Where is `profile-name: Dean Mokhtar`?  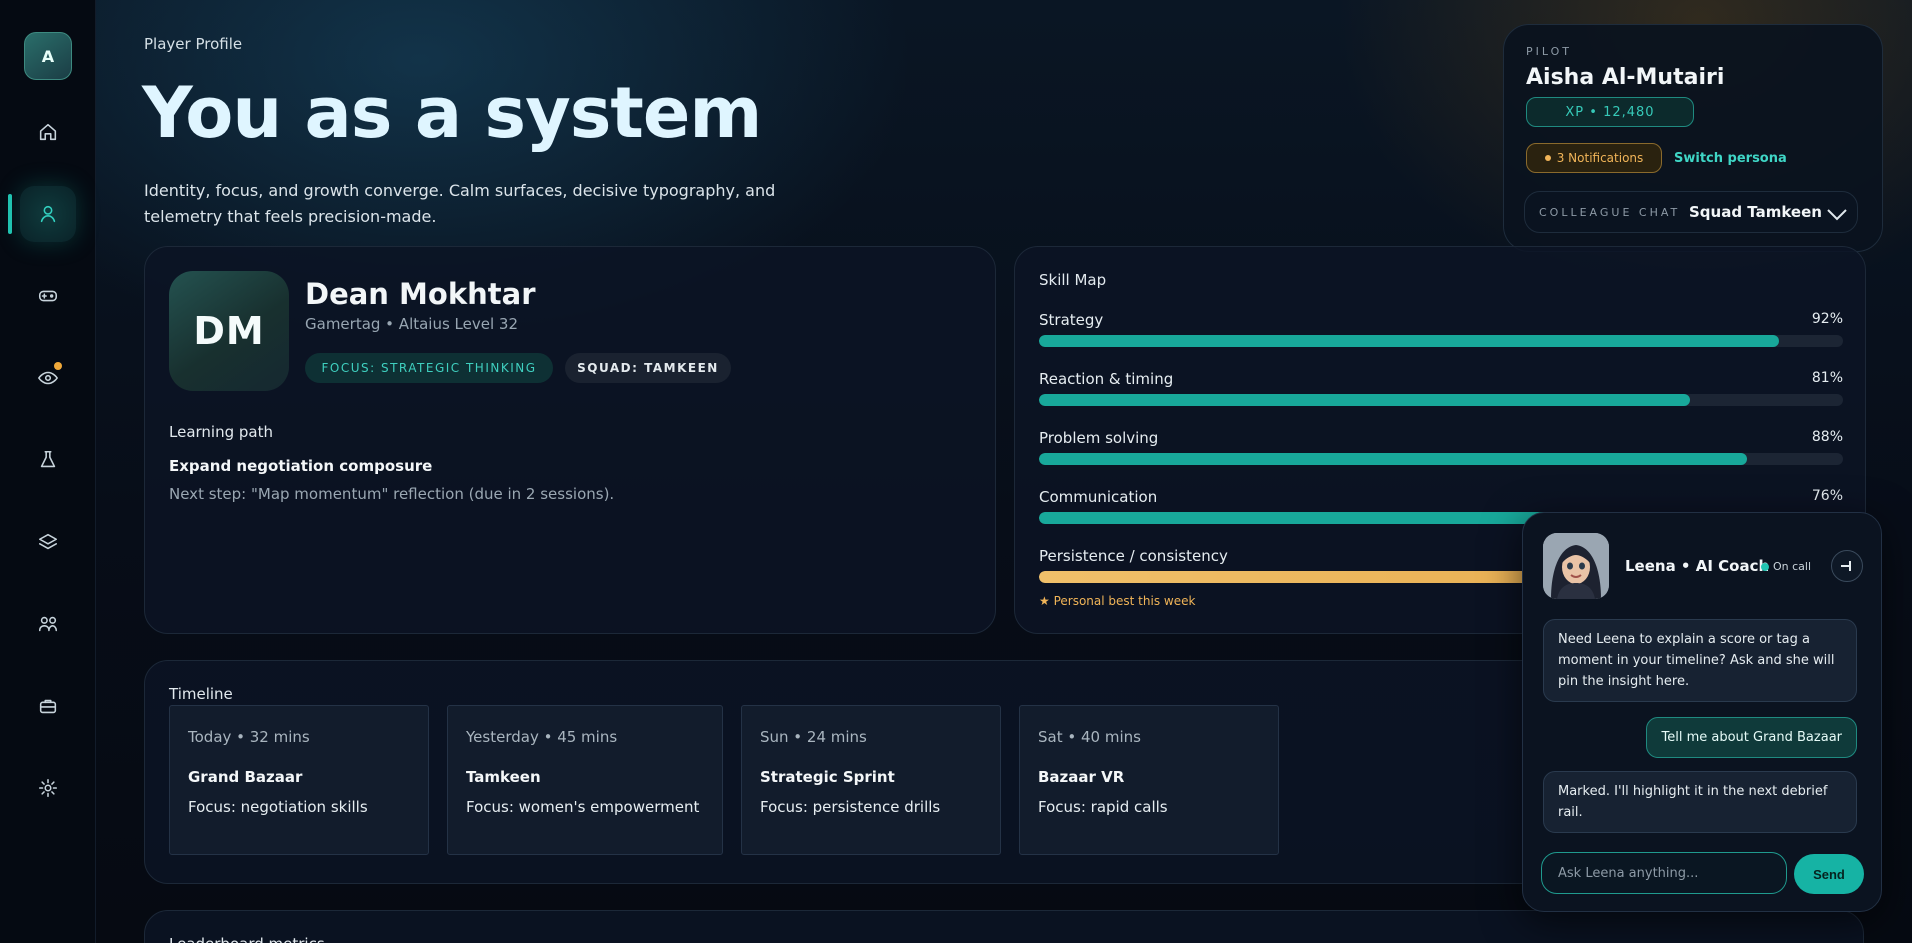
profile-name: Dean Mokhtar is located at coordinates (420, 294).